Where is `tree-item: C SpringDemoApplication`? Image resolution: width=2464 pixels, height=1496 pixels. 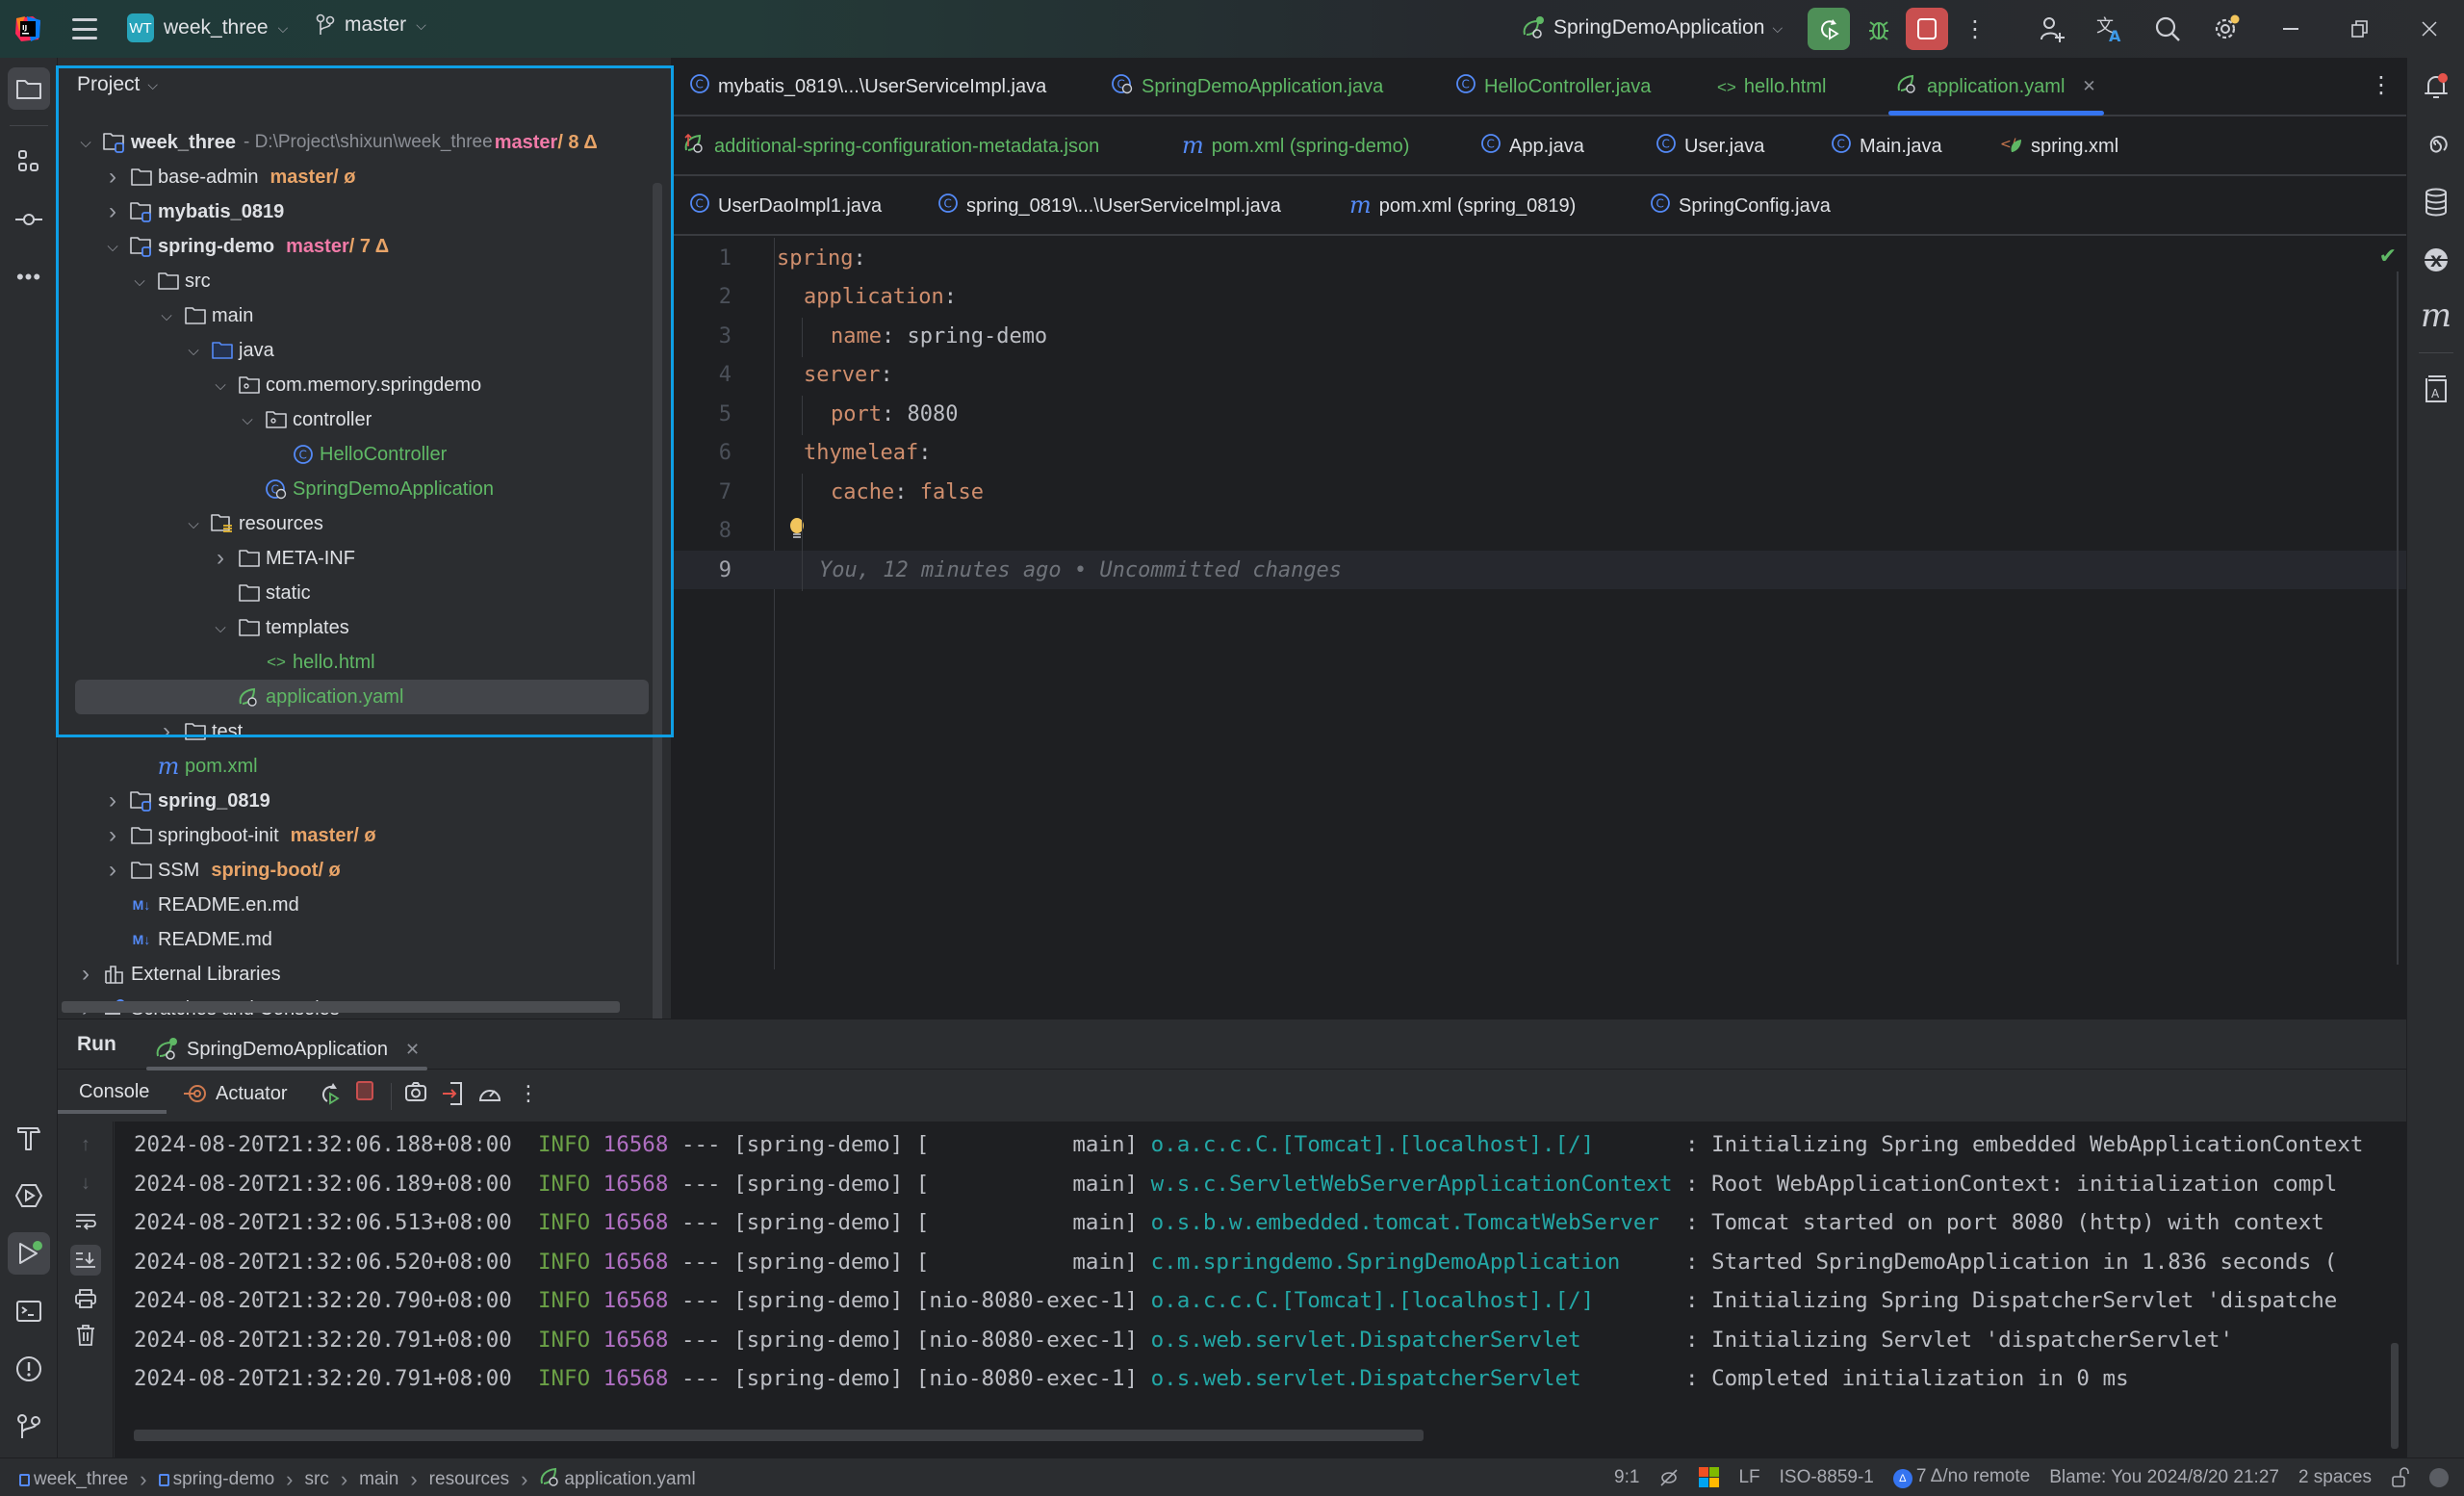 tree-item: C SpringDemoApplication is located at coordinates (356, 489).